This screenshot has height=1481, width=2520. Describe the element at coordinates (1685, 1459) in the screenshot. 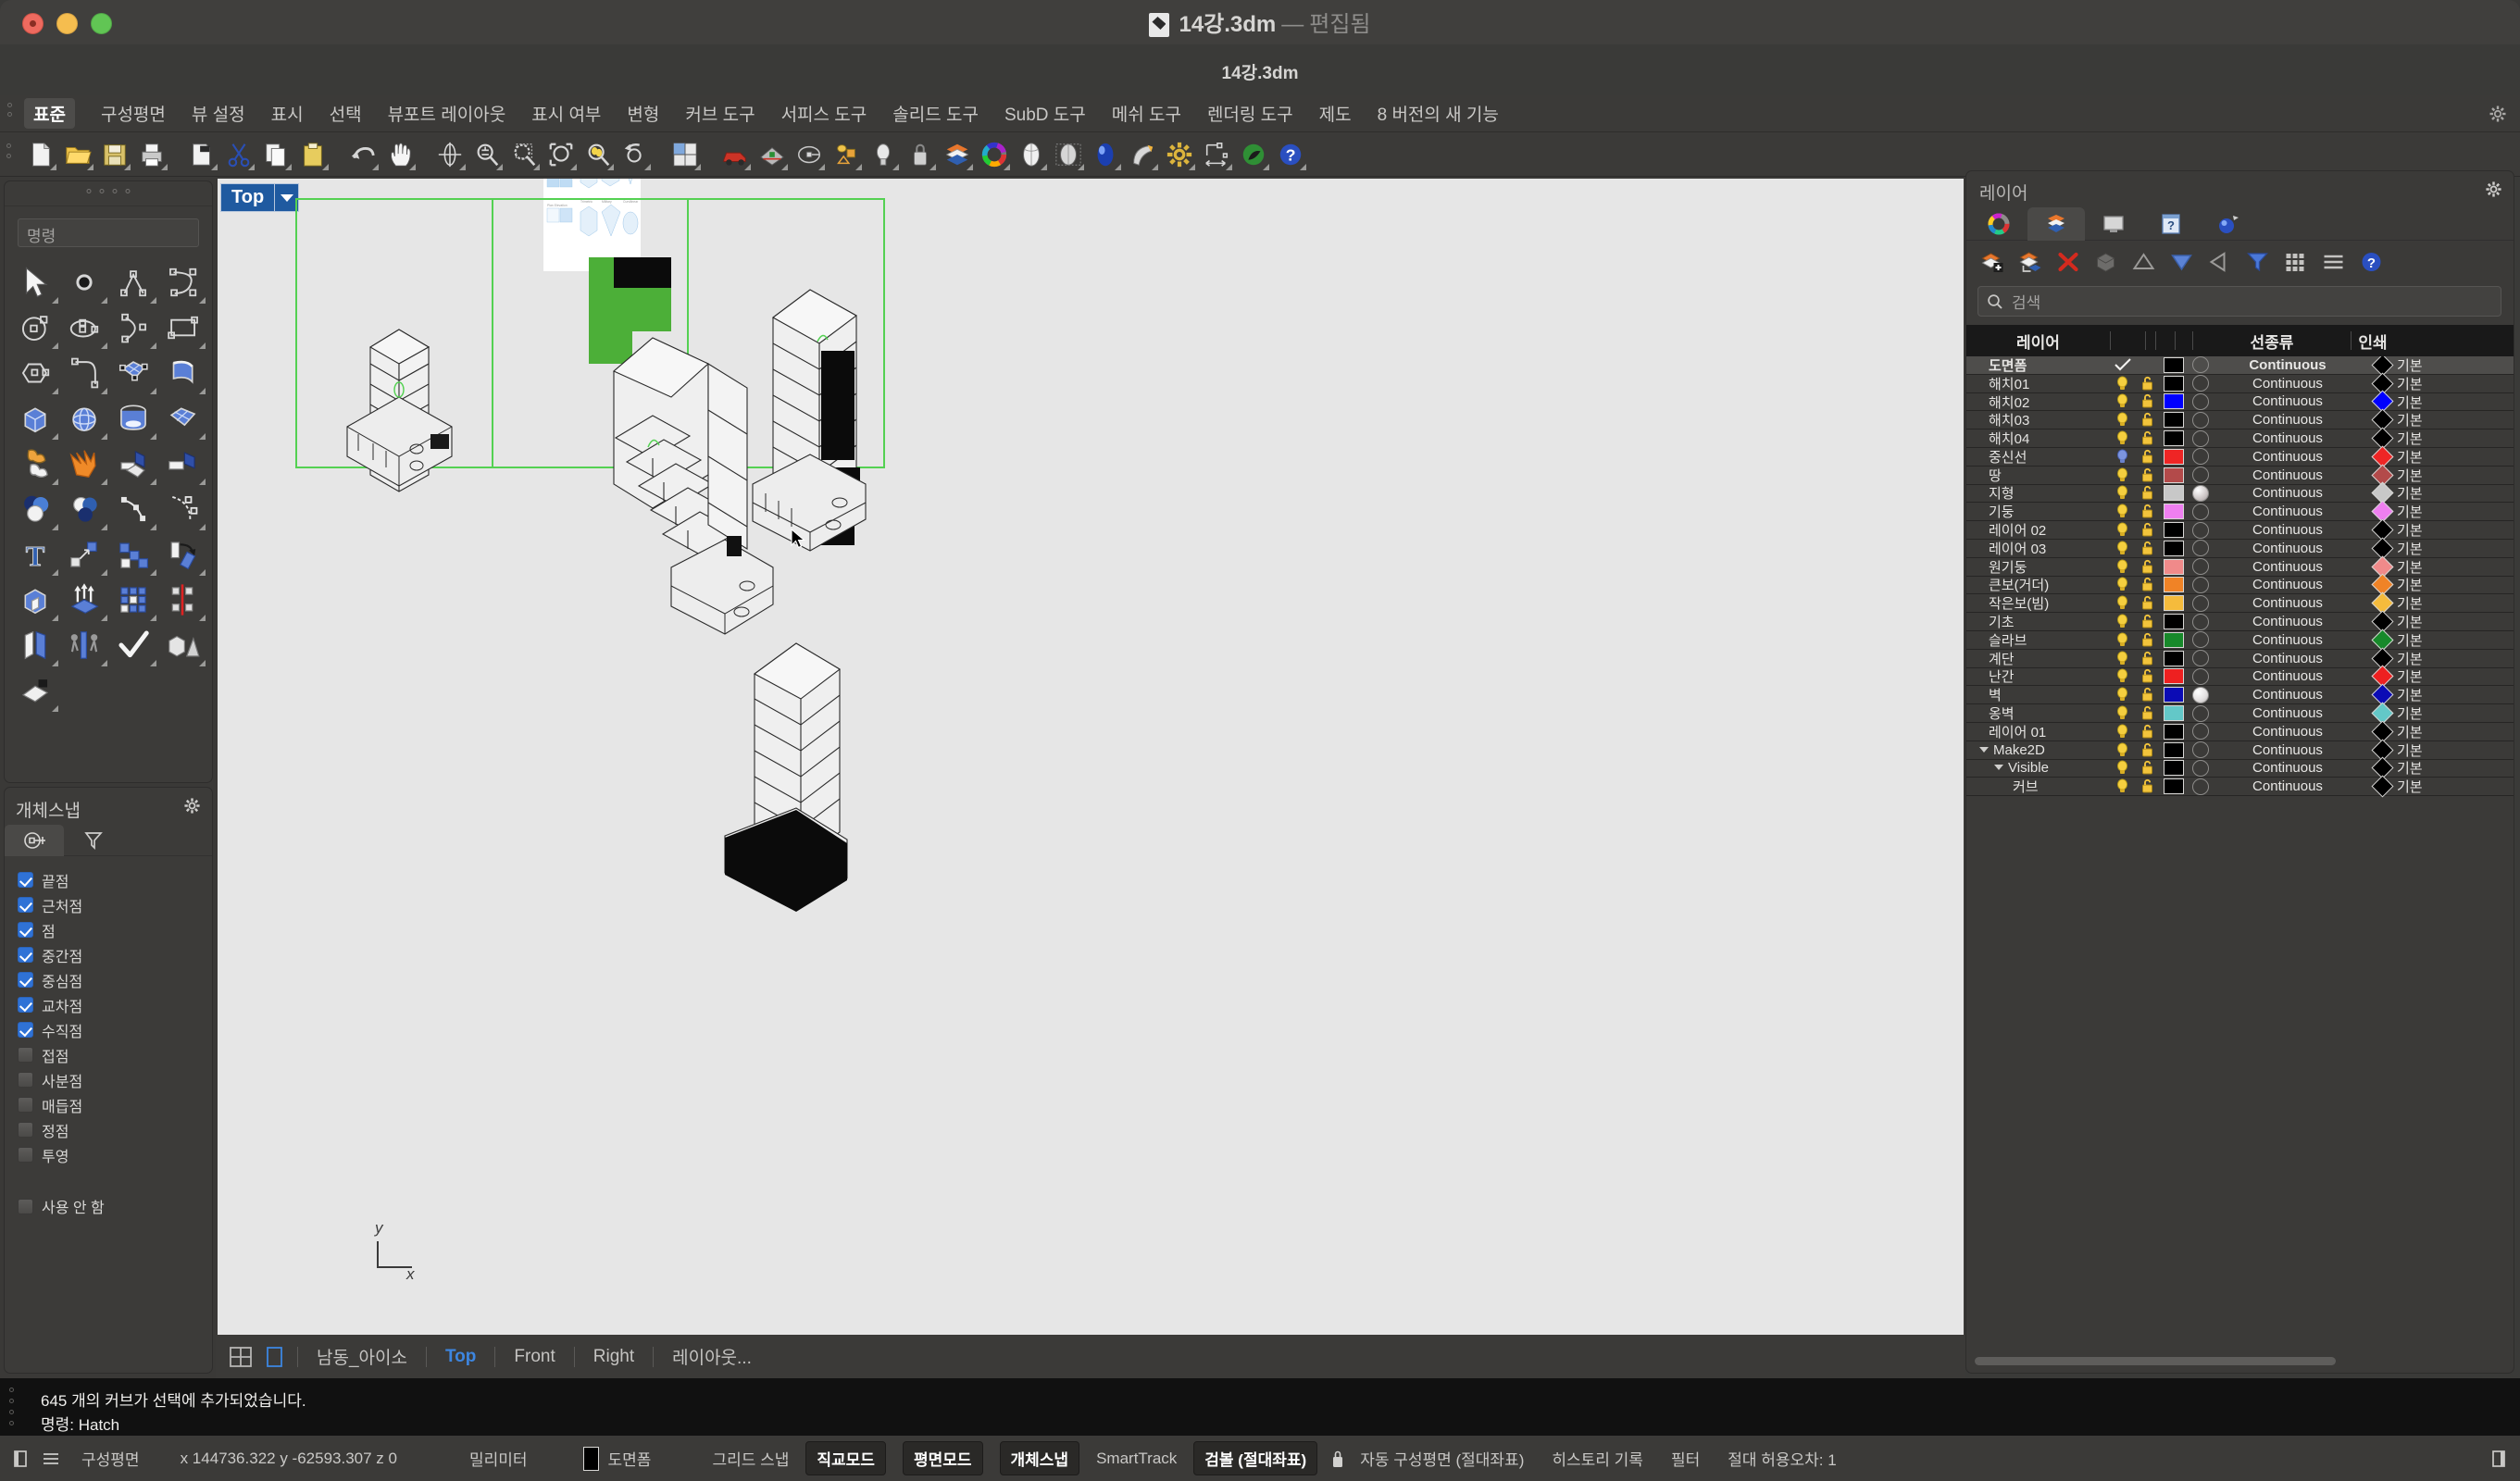

I see `status-item-2: 필터` at that location.